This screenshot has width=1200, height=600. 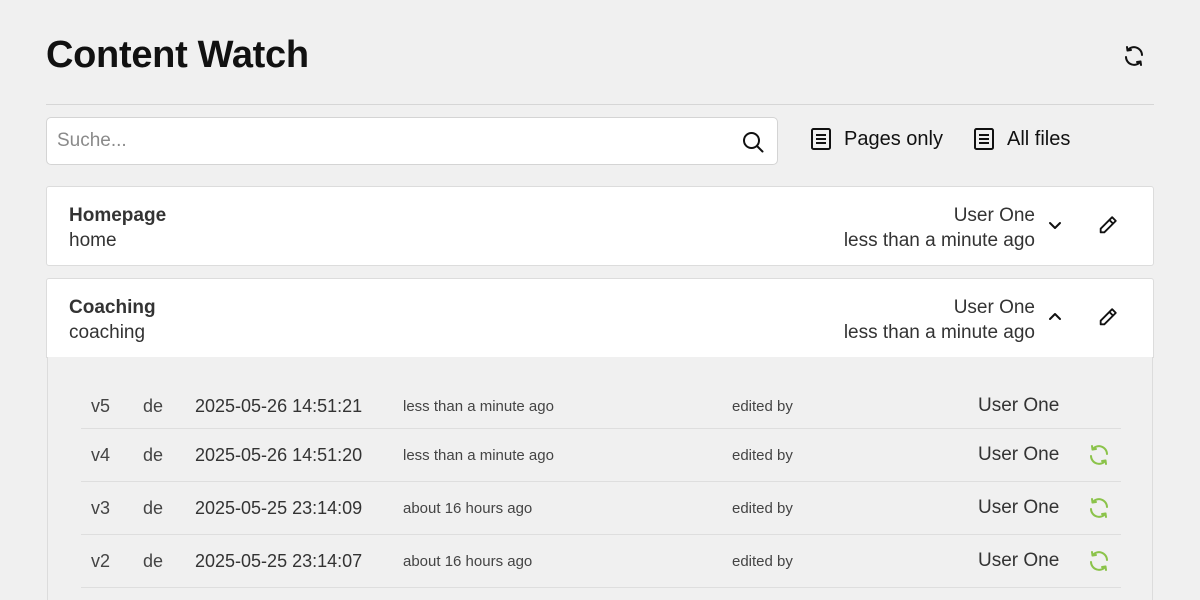 I want to click on refresh-button, so click(x=1134, y=56).